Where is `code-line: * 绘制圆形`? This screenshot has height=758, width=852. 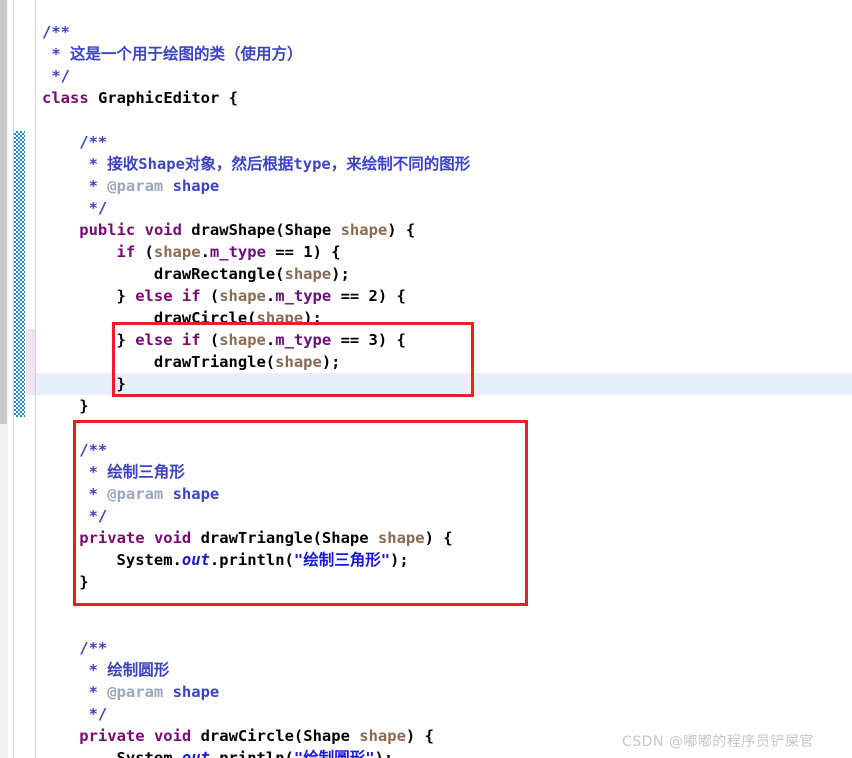 code-line: * 绘制圆形 is located at coordinates (124, 670).